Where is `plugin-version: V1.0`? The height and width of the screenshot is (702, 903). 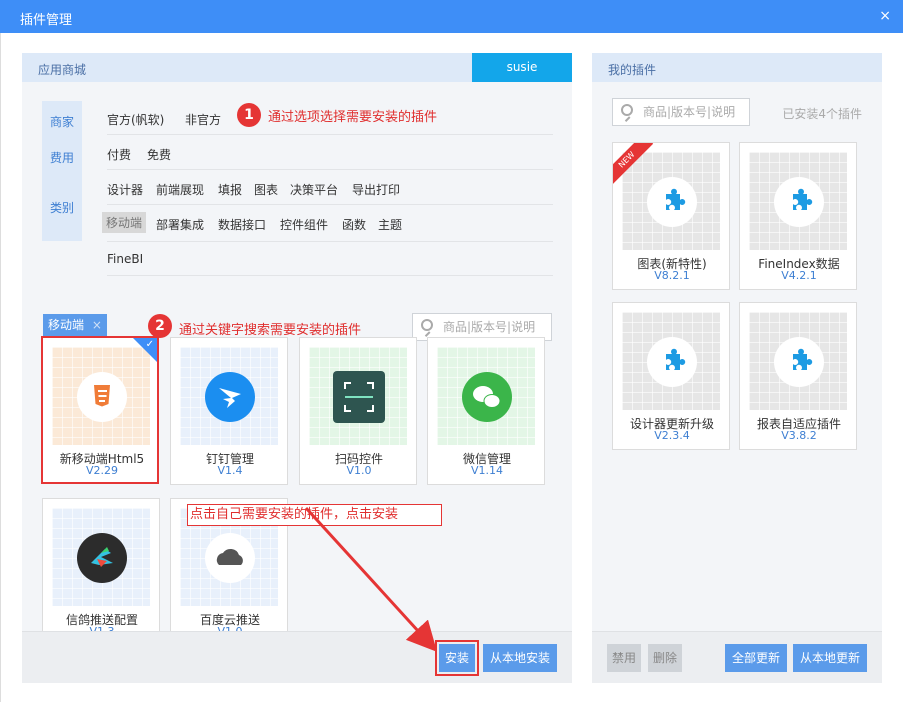
plugin-version: V1.0 is located at coordinates (359, 470).